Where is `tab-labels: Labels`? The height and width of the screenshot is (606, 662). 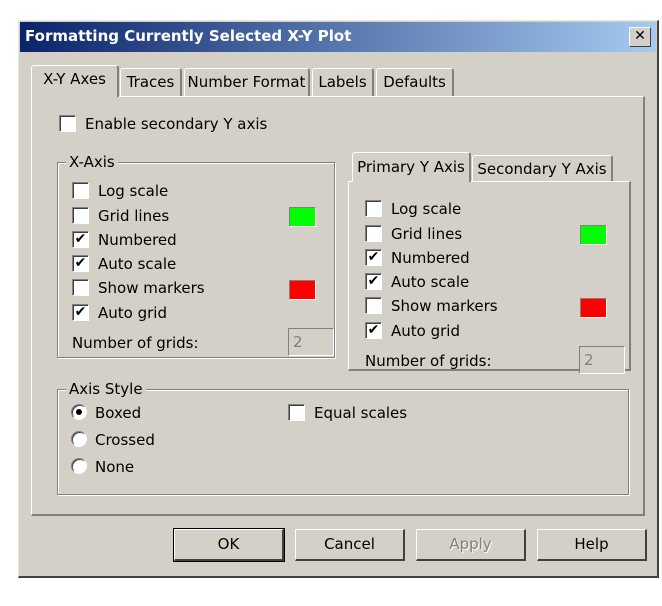
tab-labels: Labels is located at coordinates (343, 82).